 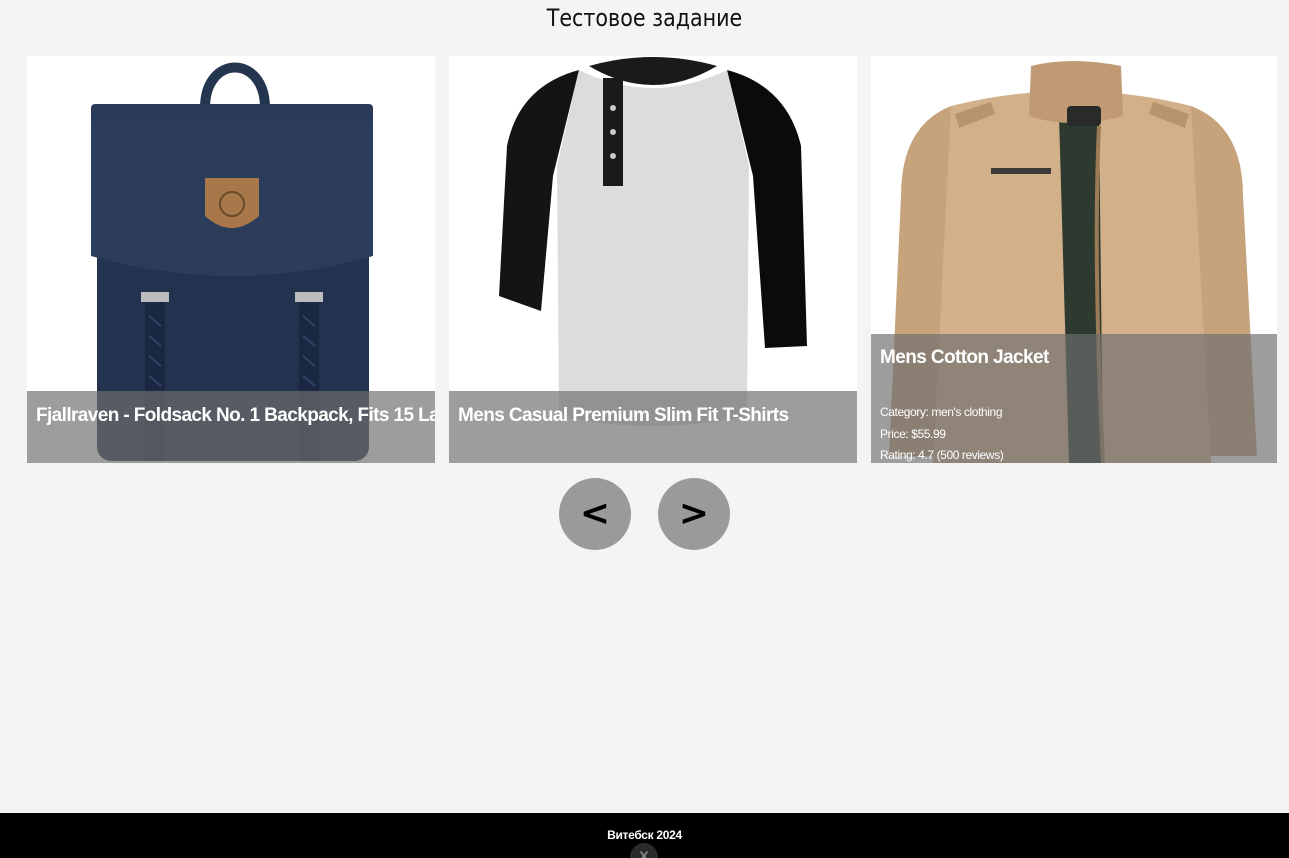 I want to click on product-info-overlay: Mens Casual Premium Slim Fit T-Shirts, so click(x=653, y=427).